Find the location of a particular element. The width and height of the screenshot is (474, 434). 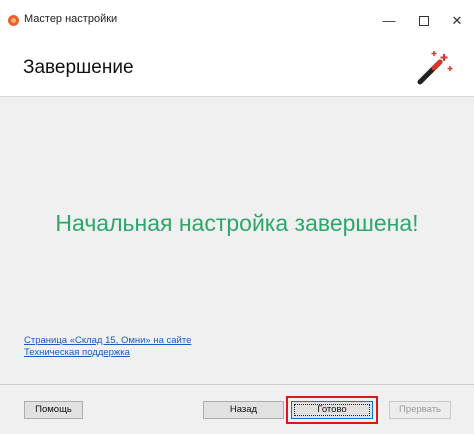

maximize-icon is located at coordinates (424, 20).